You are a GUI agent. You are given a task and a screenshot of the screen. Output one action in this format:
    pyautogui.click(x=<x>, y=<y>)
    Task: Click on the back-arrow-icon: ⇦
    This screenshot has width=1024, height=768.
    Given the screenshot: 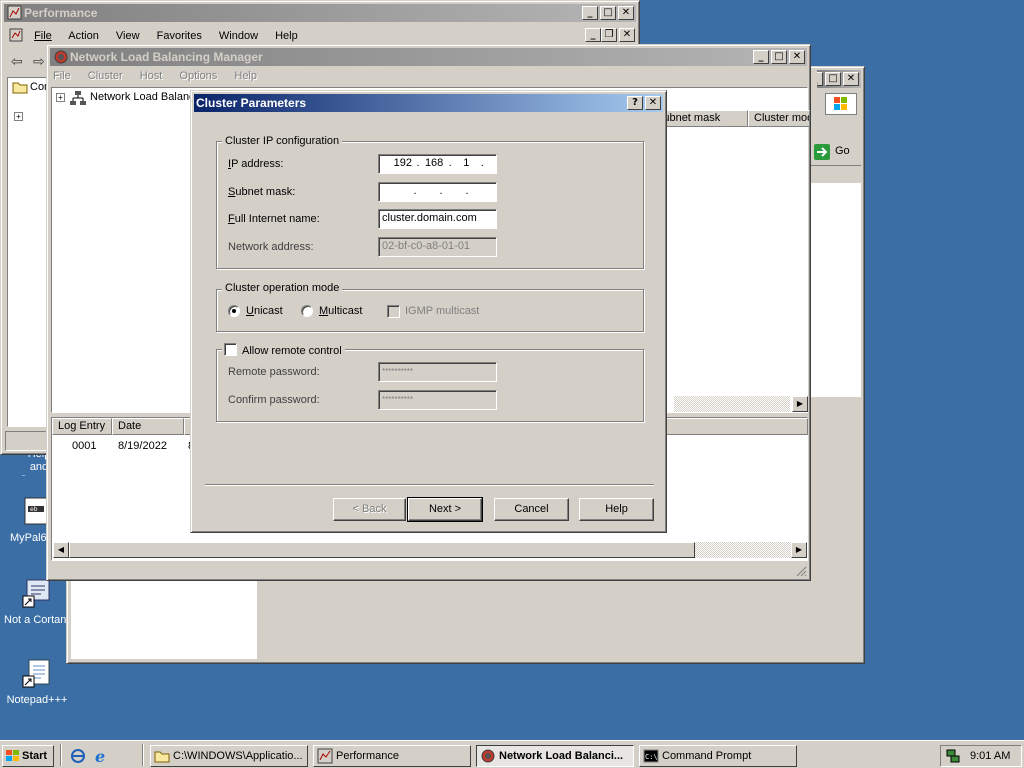 What is the action you would take?
    pyautogui.click(x=17, y=61)
    